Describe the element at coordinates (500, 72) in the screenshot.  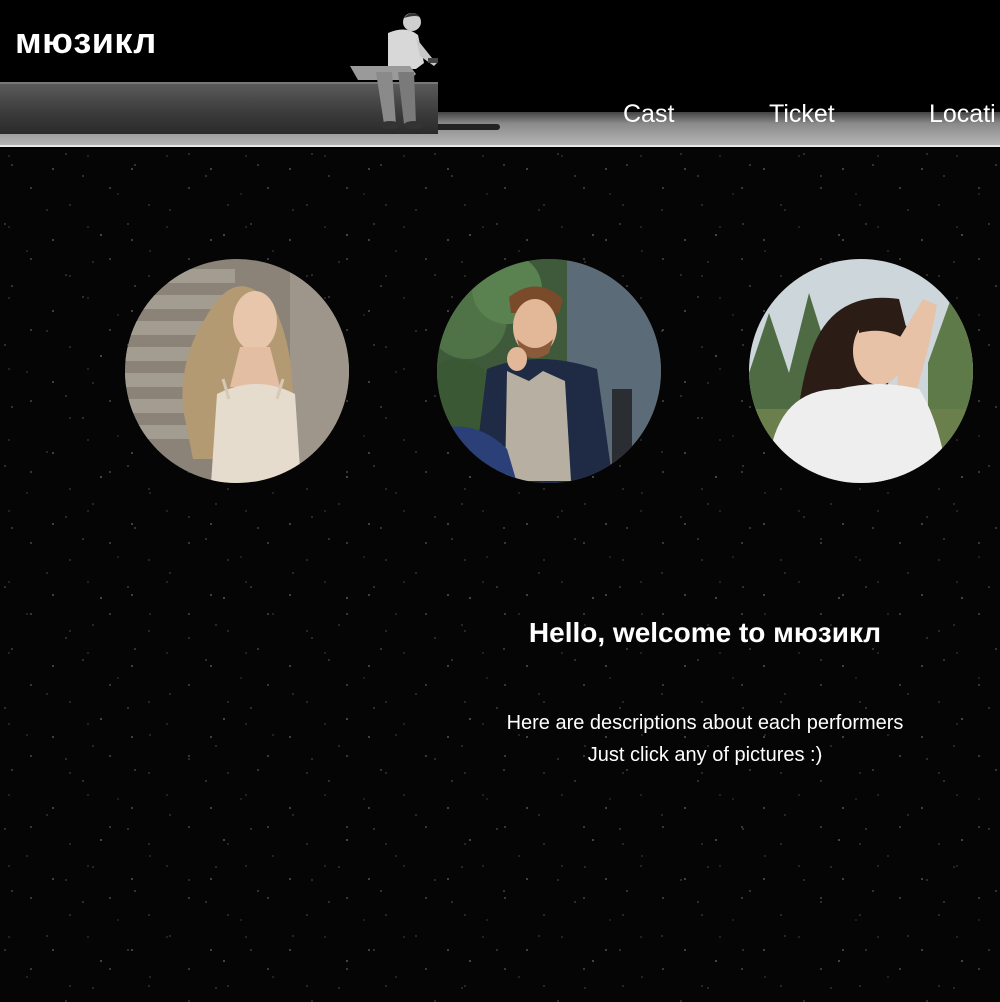
I see `site-header: мюзикл Cast Ticket Locati` at that location.